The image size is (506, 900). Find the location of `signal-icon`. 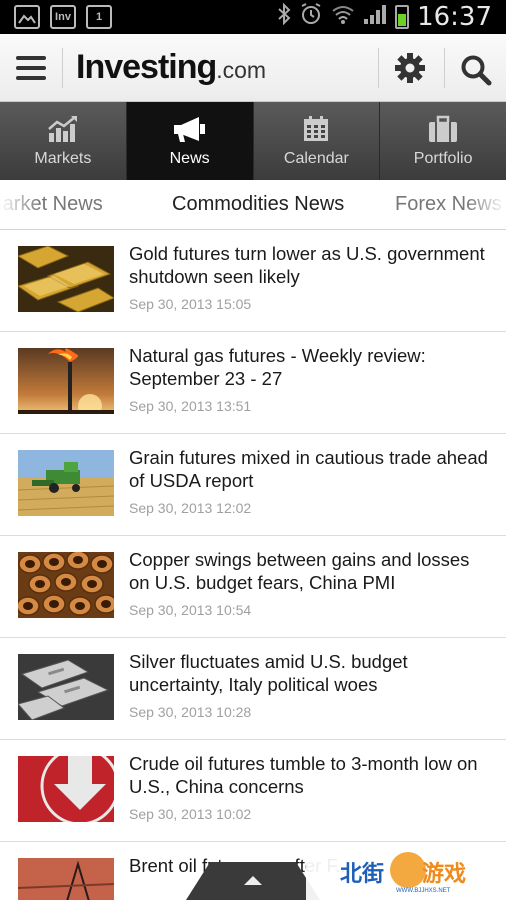

signal-icon is located at coordinates (375, 17).